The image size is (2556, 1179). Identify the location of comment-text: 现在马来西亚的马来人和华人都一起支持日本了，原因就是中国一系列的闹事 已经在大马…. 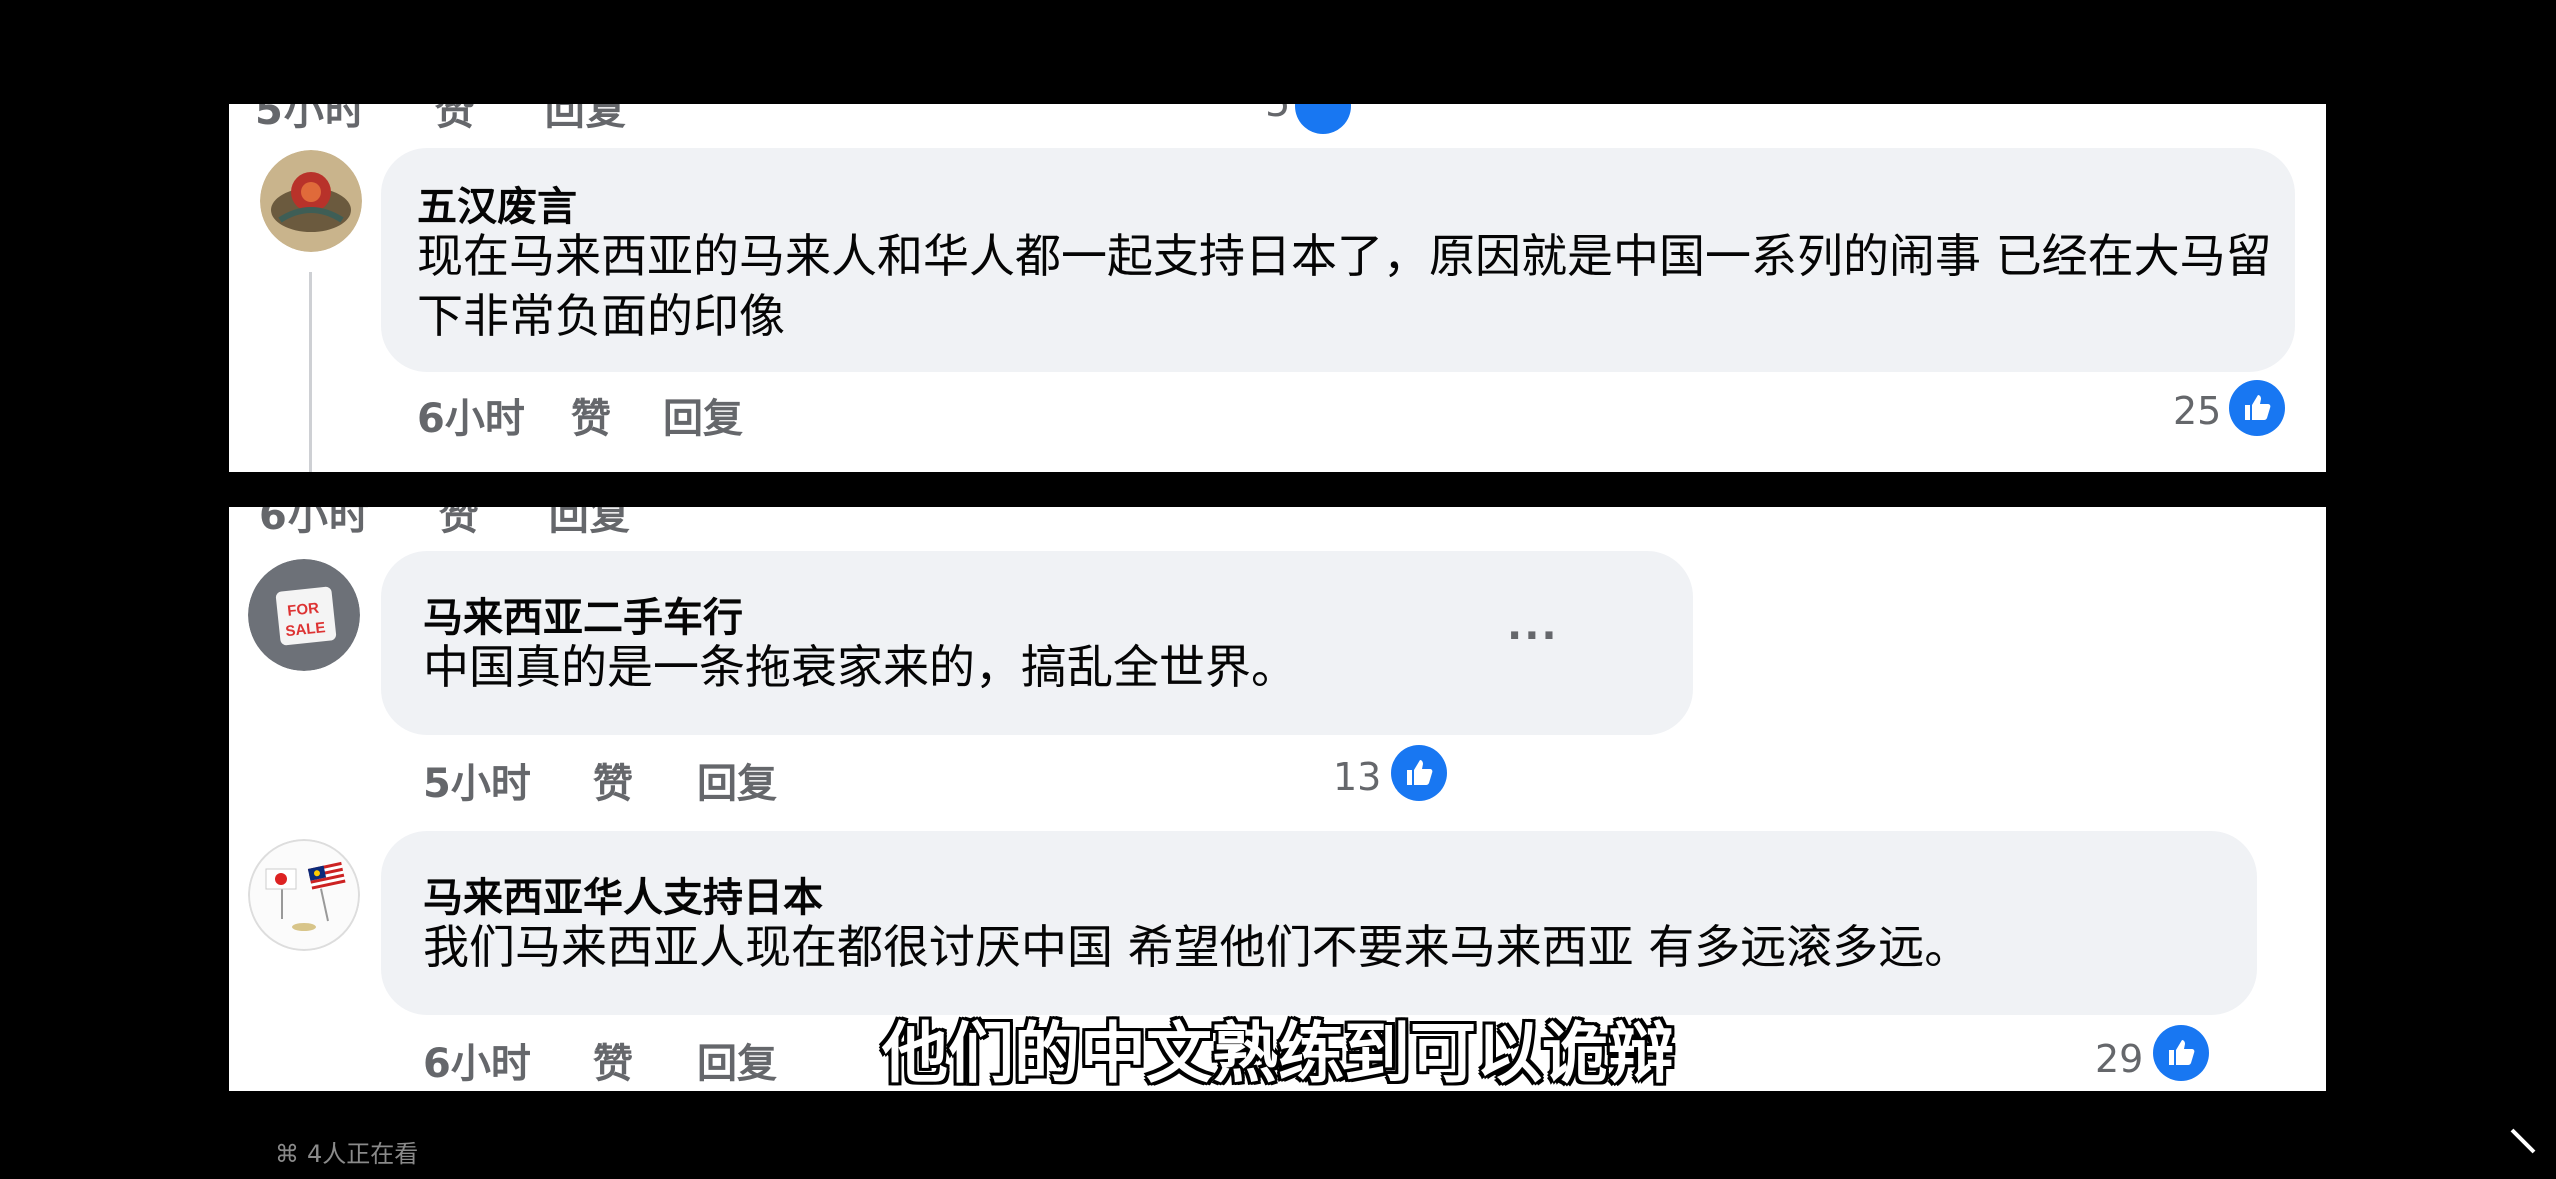
(1344, 286).